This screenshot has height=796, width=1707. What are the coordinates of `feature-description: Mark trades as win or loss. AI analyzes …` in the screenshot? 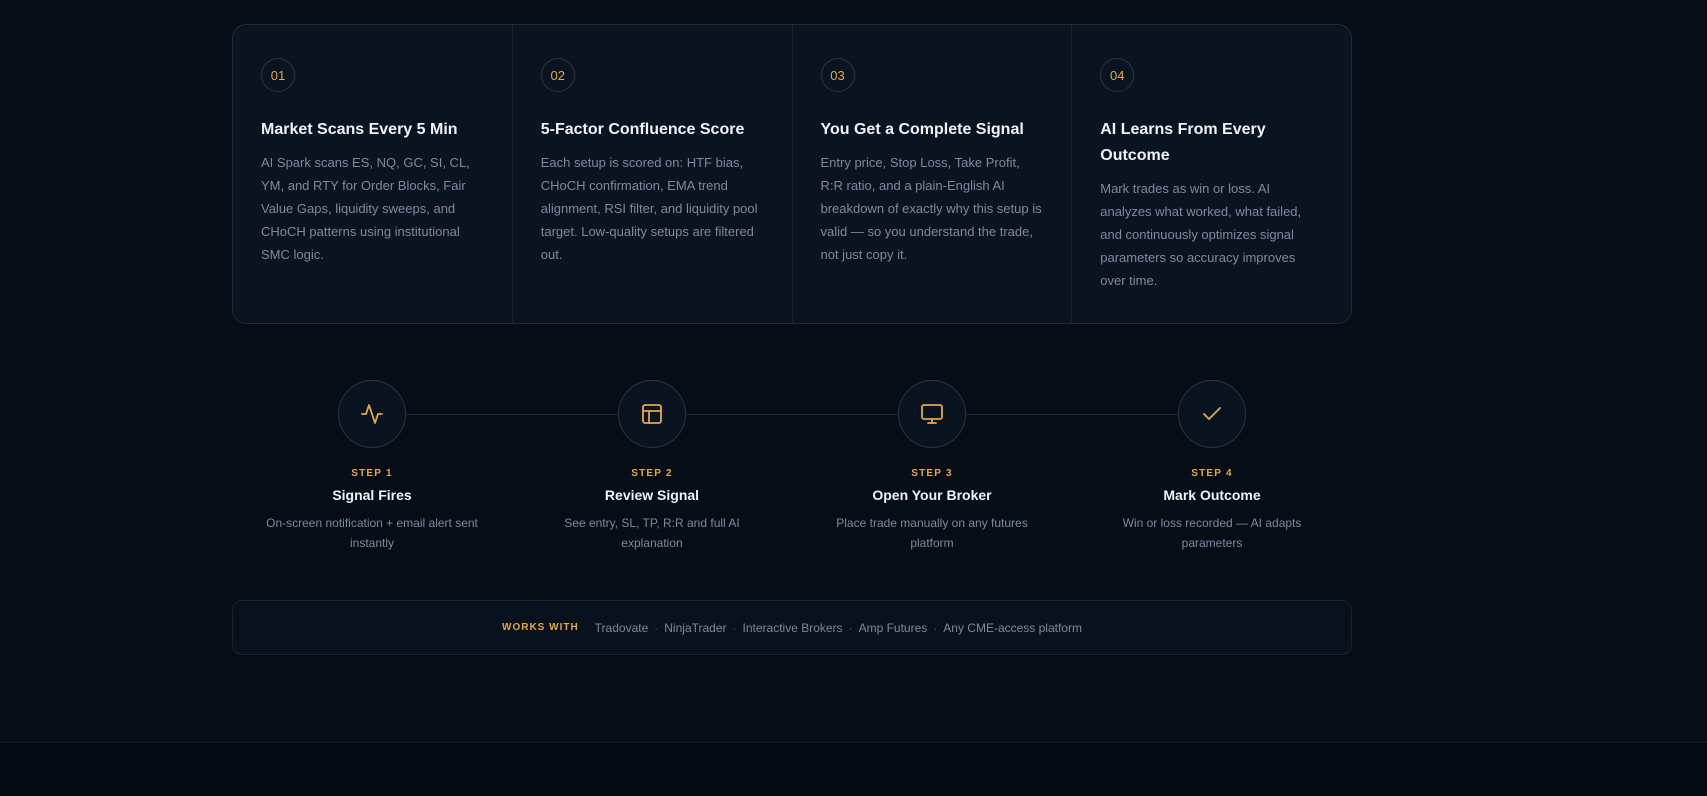 It's located at (1201, 234).